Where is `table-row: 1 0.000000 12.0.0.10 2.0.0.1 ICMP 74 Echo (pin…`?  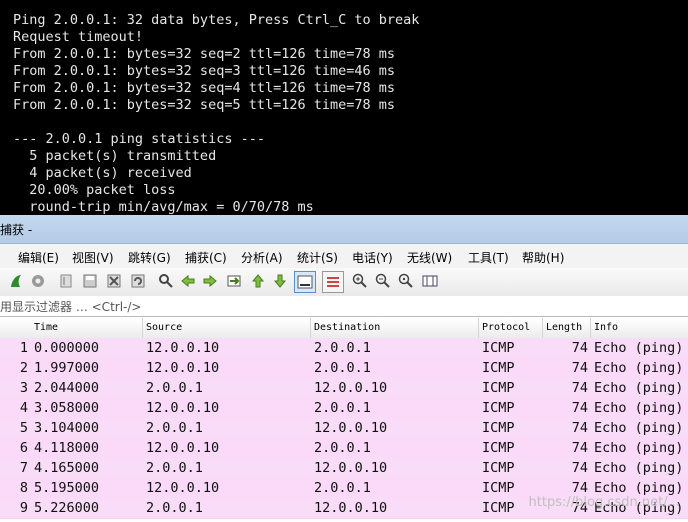 table-row: 1 0.000000 12.0.0.10 2.0.0.1 ICMP 74 Echo (pin… is located at coordinates (344, 348).